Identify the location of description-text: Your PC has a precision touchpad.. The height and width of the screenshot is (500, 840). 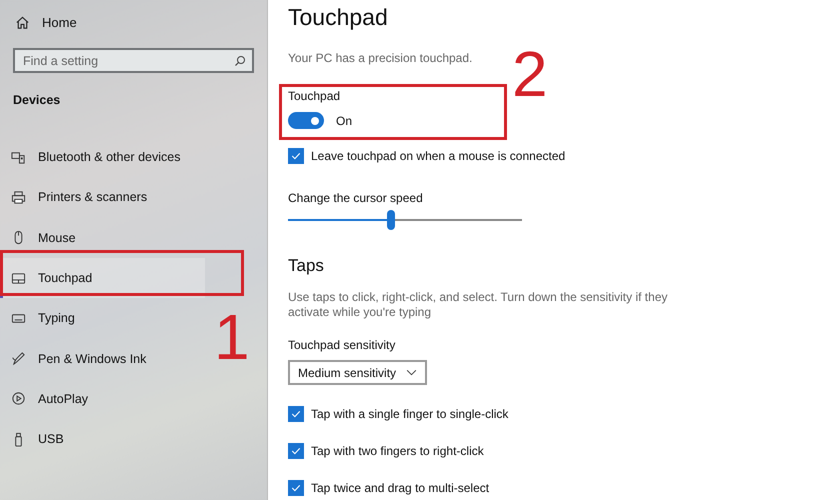
(380, 58).